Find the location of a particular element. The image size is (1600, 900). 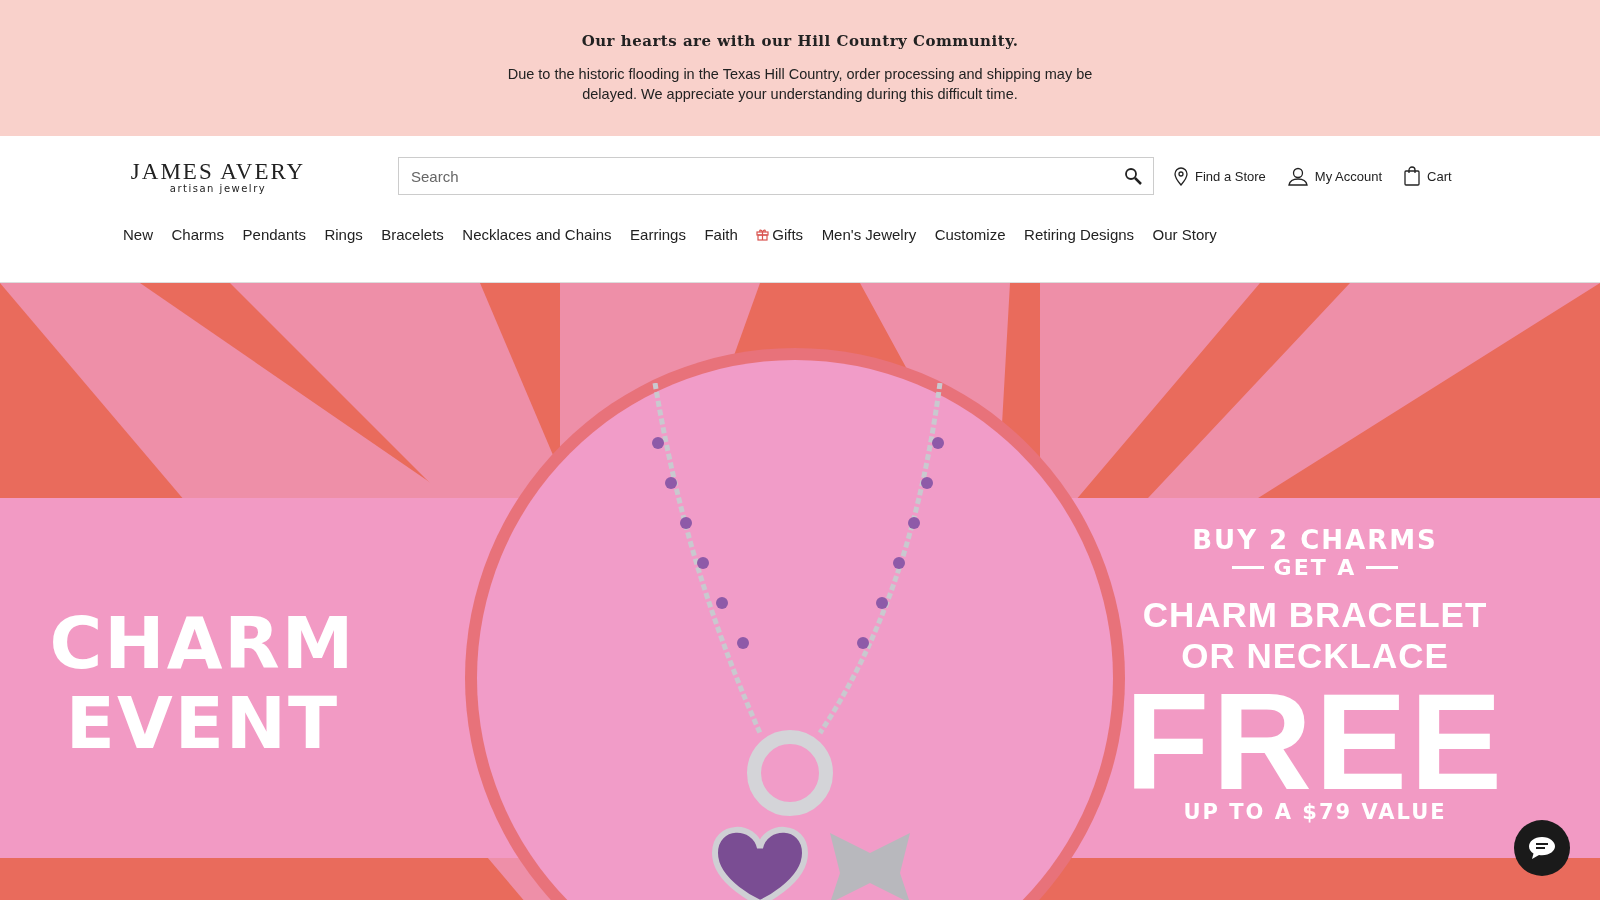

offer-item: OR NECKLACE is located at coordinates (1315, 655).